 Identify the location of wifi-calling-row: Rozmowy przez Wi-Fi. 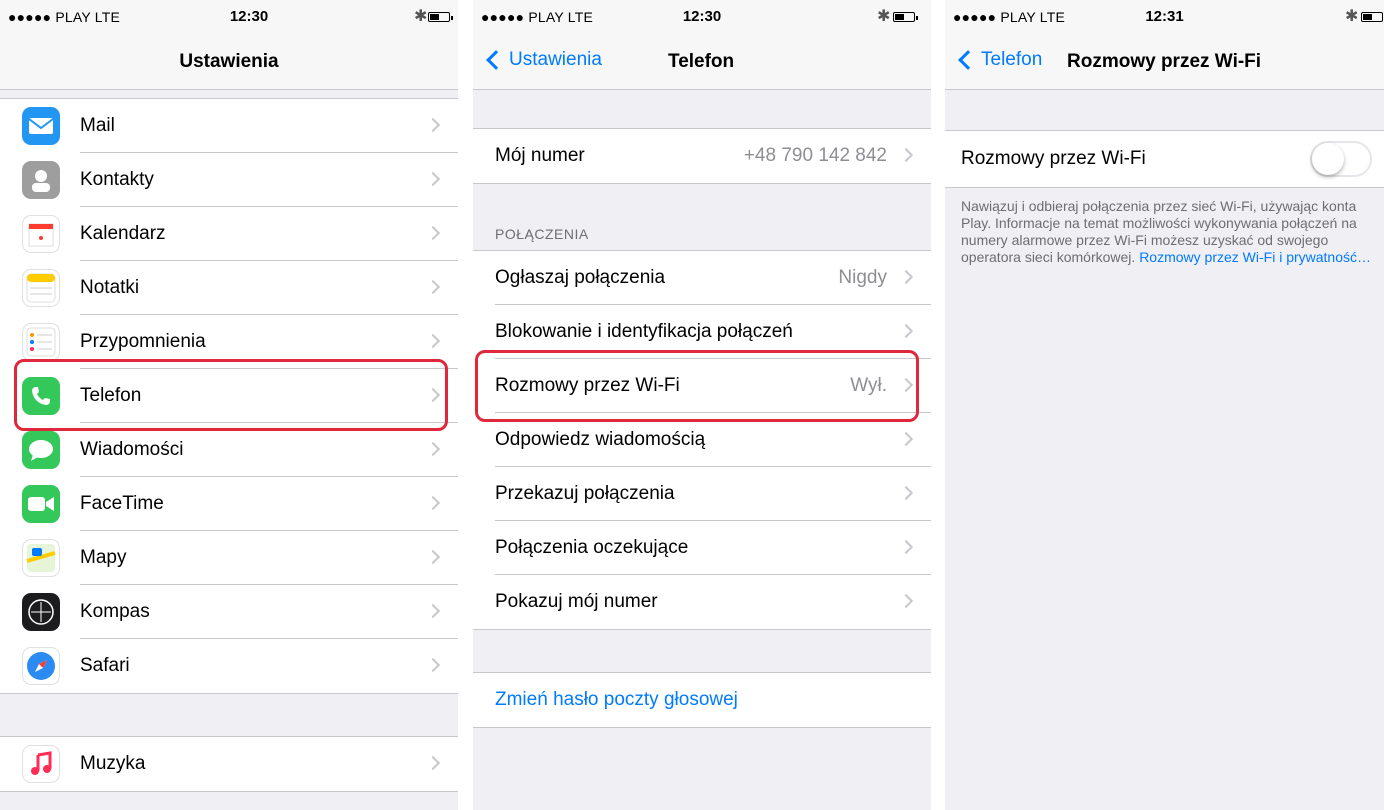
(1164, 159).